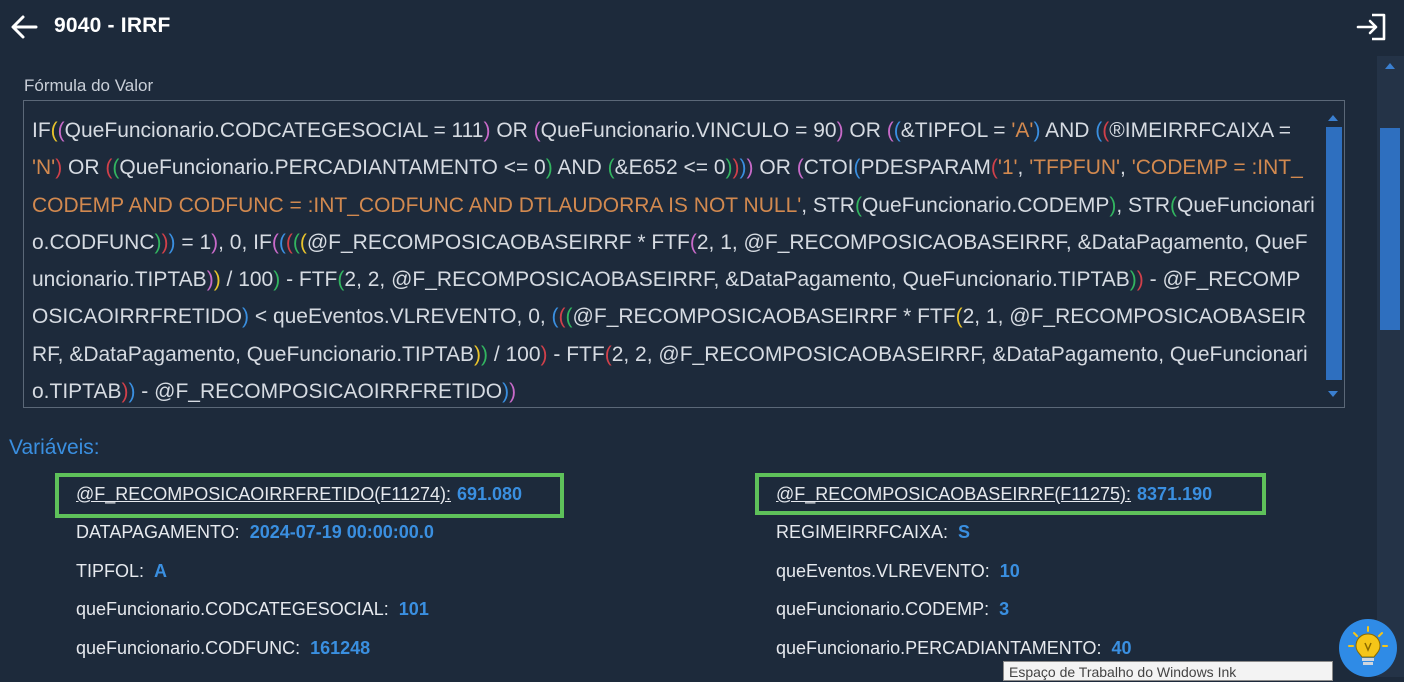 This screenshot has width=1404, height=682. Describe the element at coordinates (1007, 168) in the screenshot. I see `formula-string-token: '1'` at that location.